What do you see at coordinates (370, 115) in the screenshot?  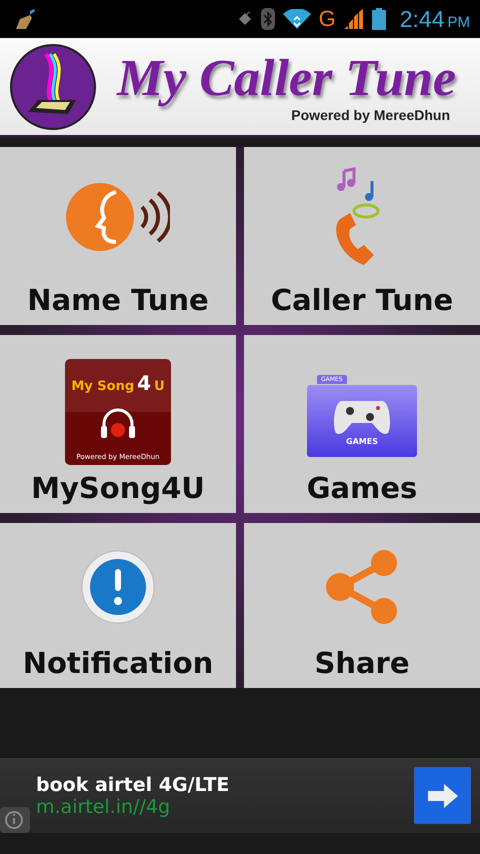 I see `app-subtitle: Powered by MereeDhun` at bounding box center [370, 115].